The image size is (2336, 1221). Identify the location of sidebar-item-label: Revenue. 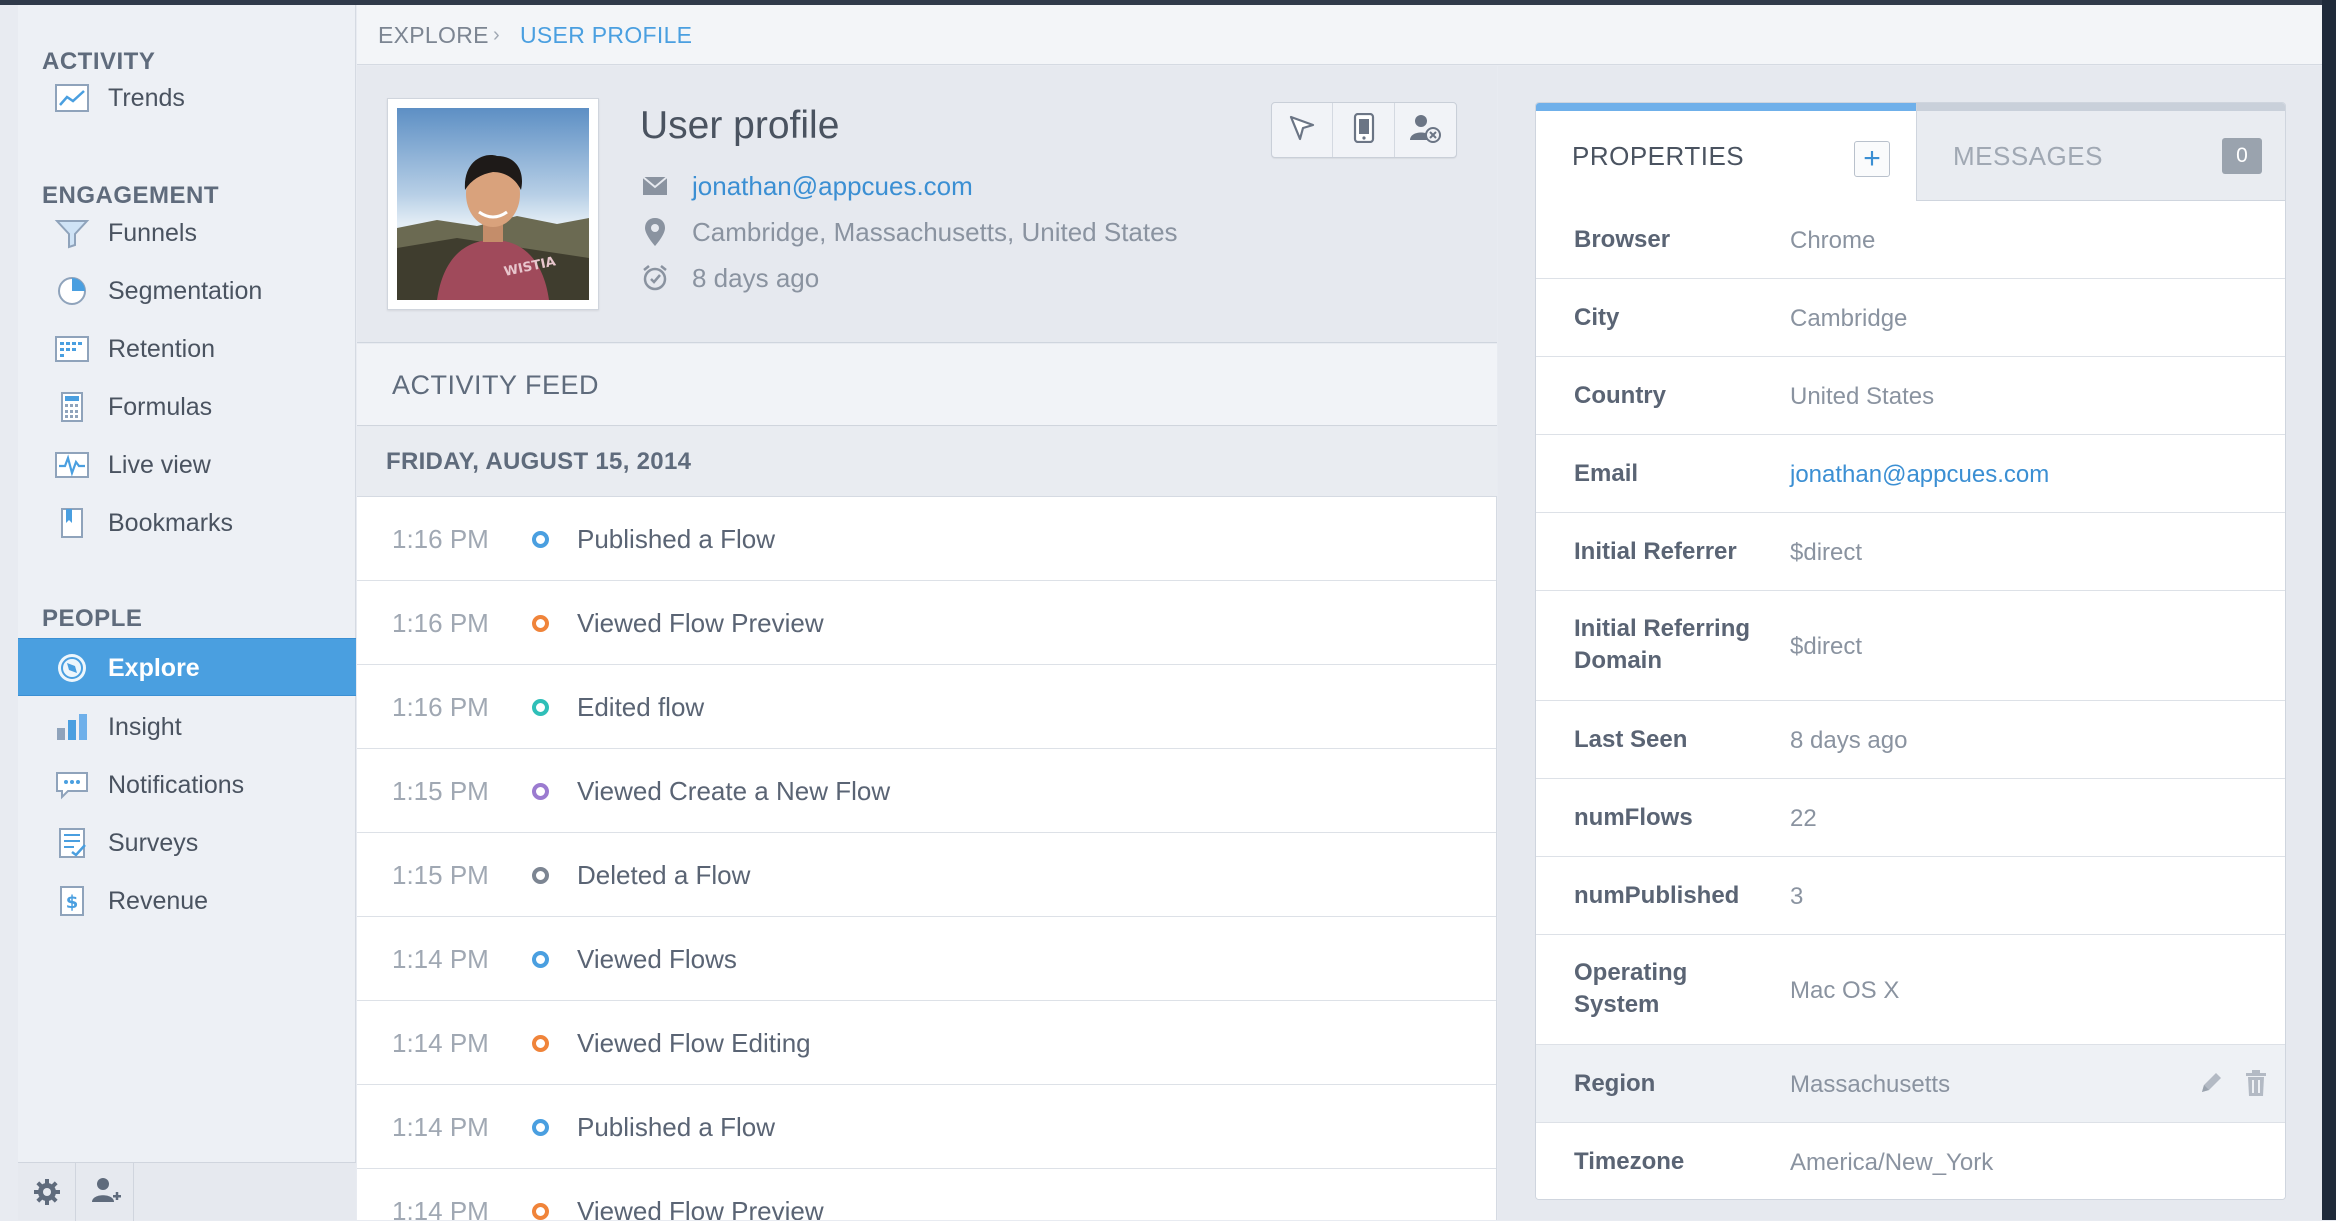
(158, 901).